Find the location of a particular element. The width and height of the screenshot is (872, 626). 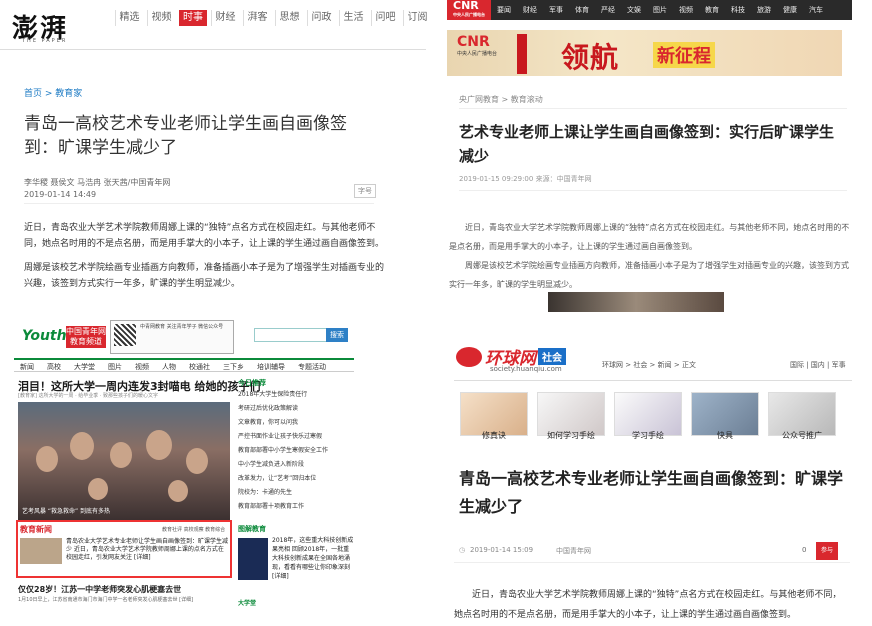

youth-nav-item: 新闻 is located at coordinates (27, 367).